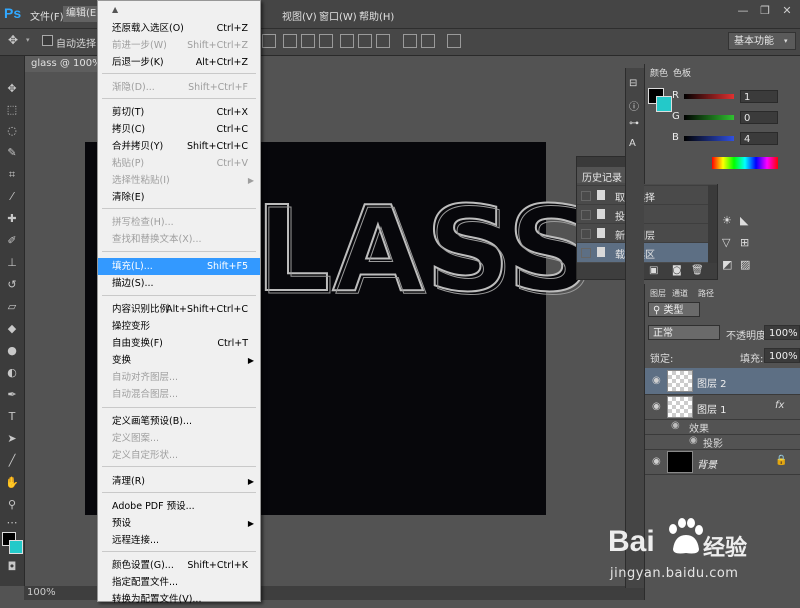  What do you see at coordinates (782, 355) in the screenshot?
I see `fill-input: 100%` at bounding box center [782, 355].